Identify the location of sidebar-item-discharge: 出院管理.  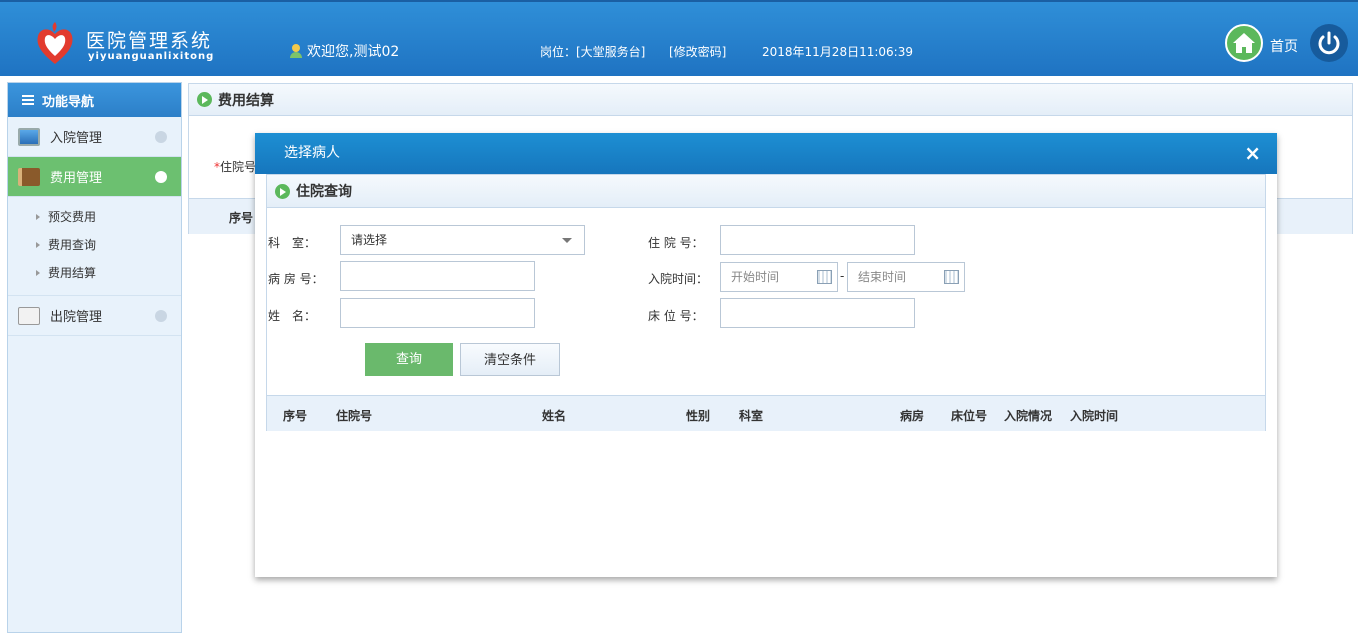
(94, 316).